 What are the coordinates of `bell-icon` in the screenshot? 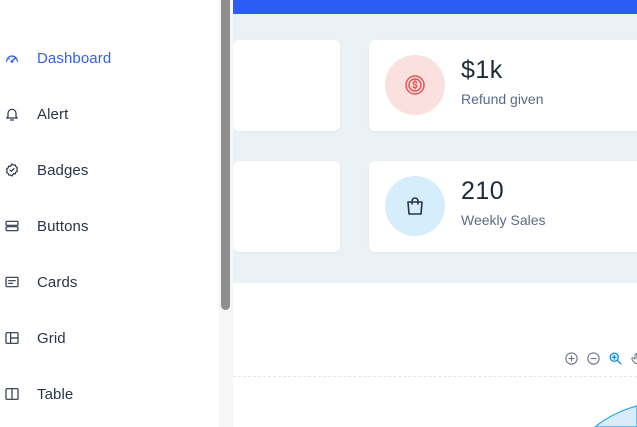 It's located at (12, 114).